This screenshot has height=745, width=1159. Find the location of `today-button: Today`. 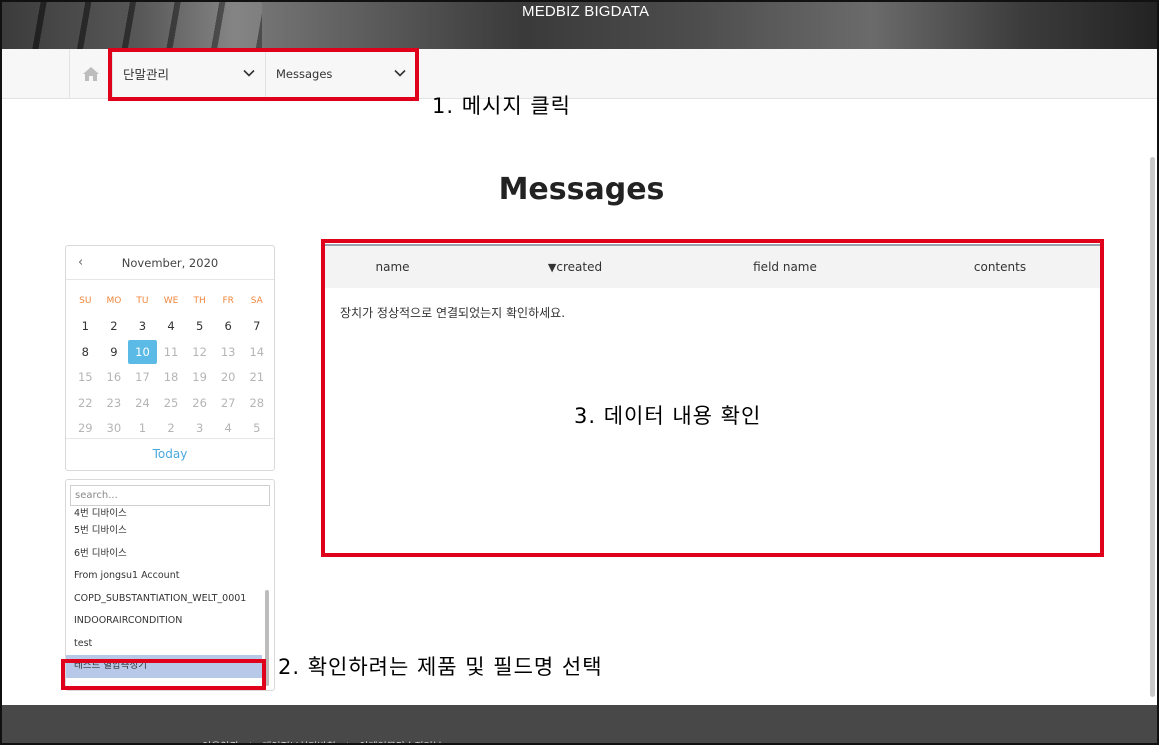

today-button: Today is located at coordinates (170, 455).